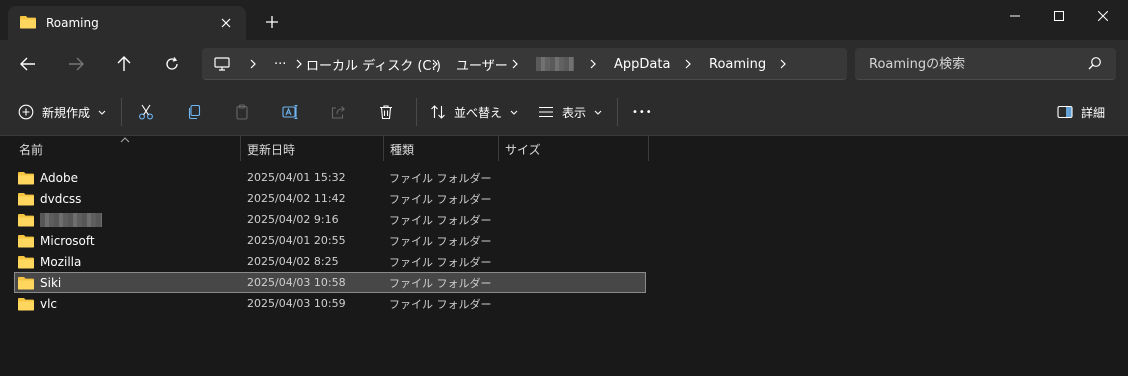 This screenshot has height=376, width=1128. I want to click on column-header-date: 更新日時, so click(312, 149).